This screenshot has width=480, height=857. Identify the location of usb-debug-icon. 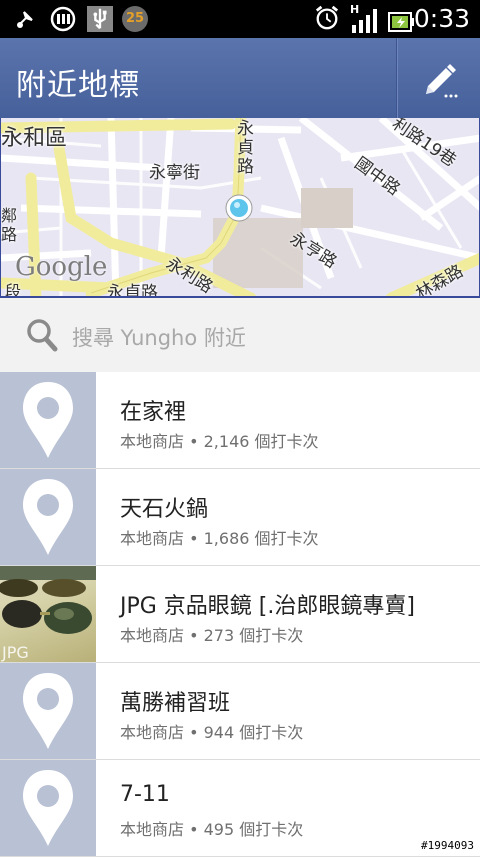
(25, 19).